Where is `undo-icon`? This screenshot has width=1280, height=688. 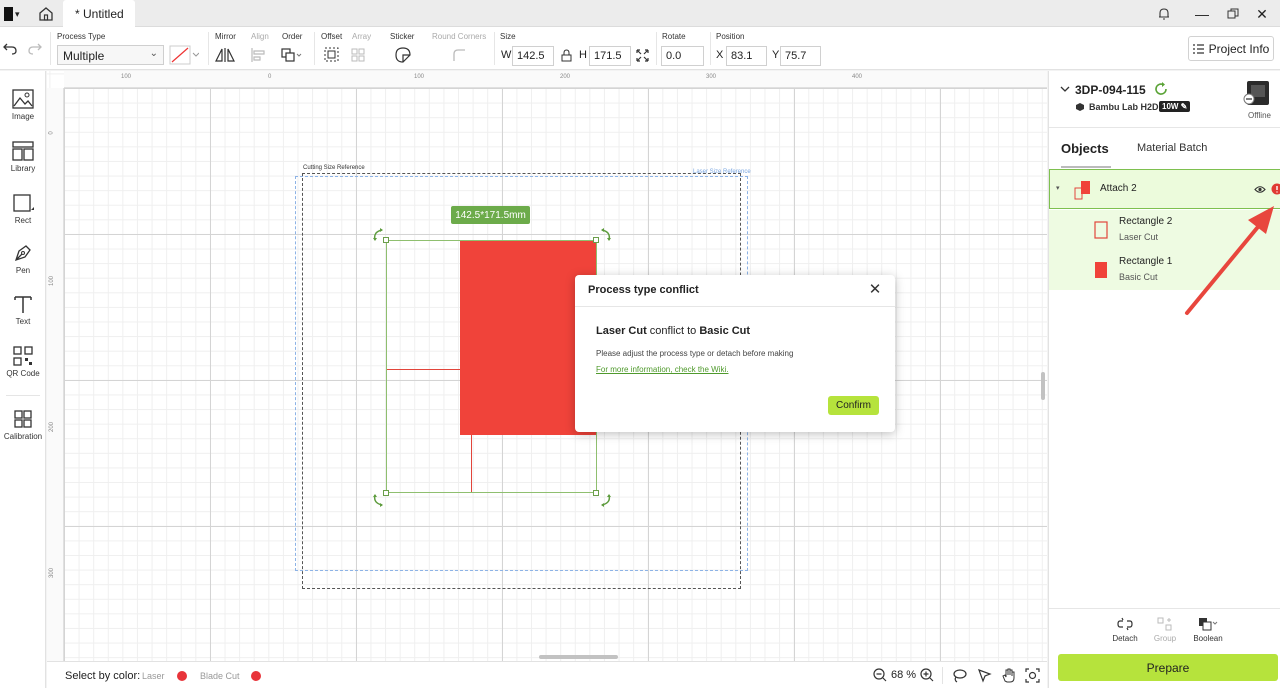 undo-icon is located at coordinates (10, 48).